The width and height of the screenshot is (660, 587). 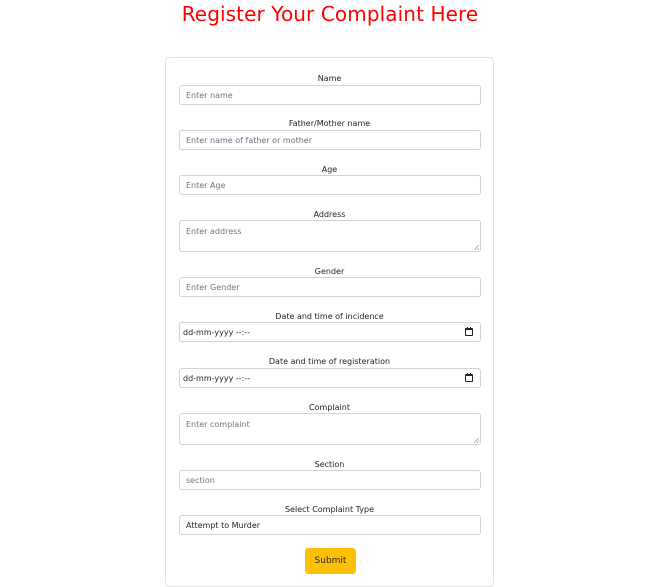 What do you see at coordinates (329, 78) in the screenshot?
I see `name-label: Name` at bounding box center [329, 78].